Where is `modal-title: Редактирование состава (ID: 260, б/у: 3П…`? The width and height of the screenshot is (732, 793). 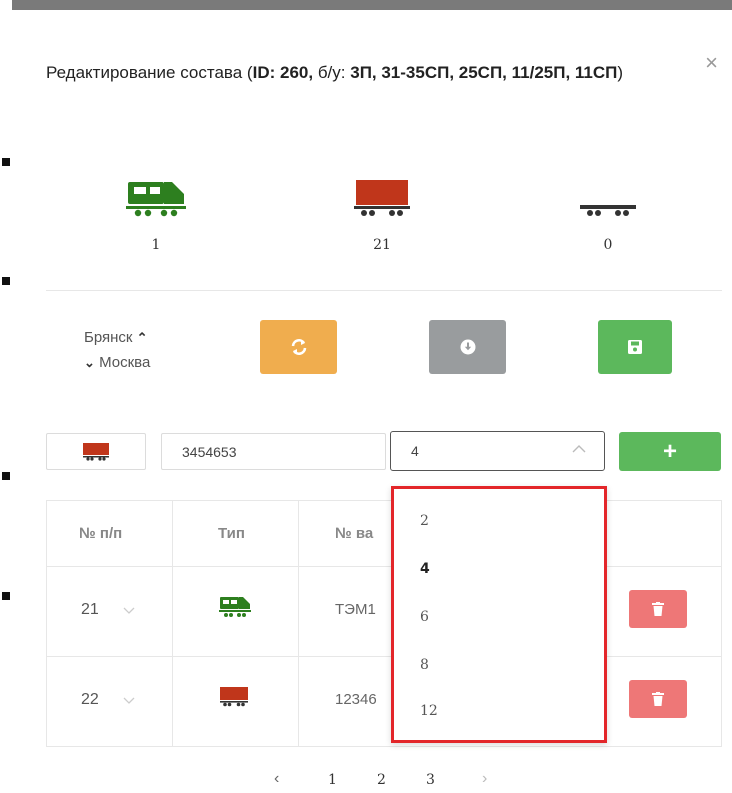 modal-title: Редактирование состава (ID: 260, б/у: 3П… is located at coordinates (376, 72).